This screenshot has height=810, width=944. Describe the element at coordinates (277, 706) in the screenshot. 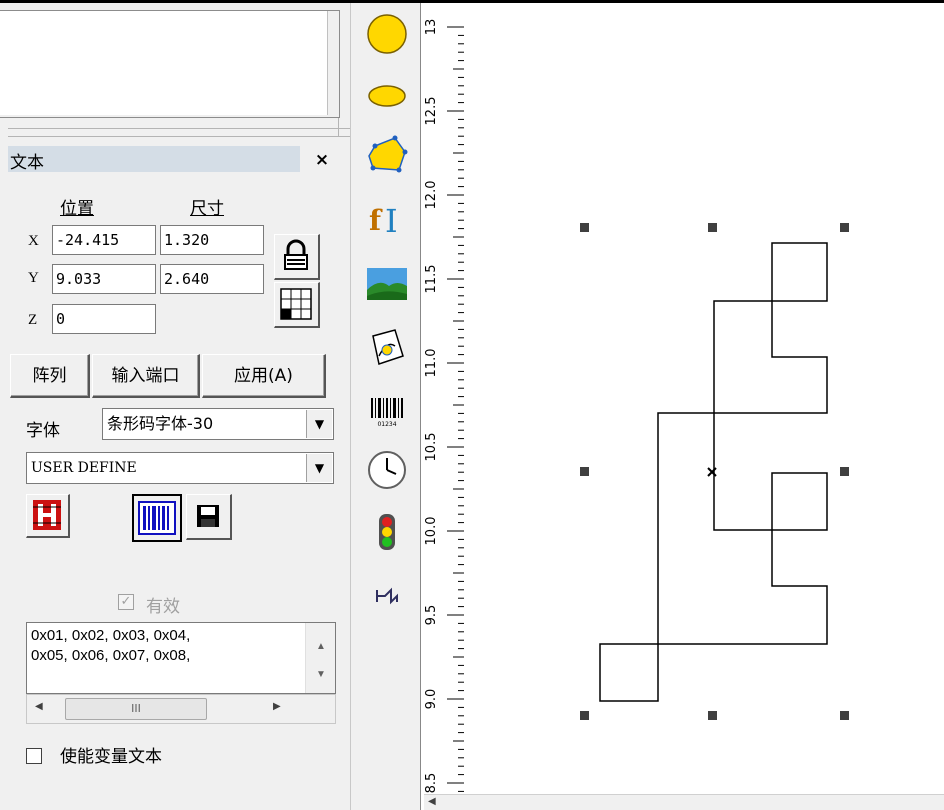

I see `scroll-right-icon: ▶` at that location.